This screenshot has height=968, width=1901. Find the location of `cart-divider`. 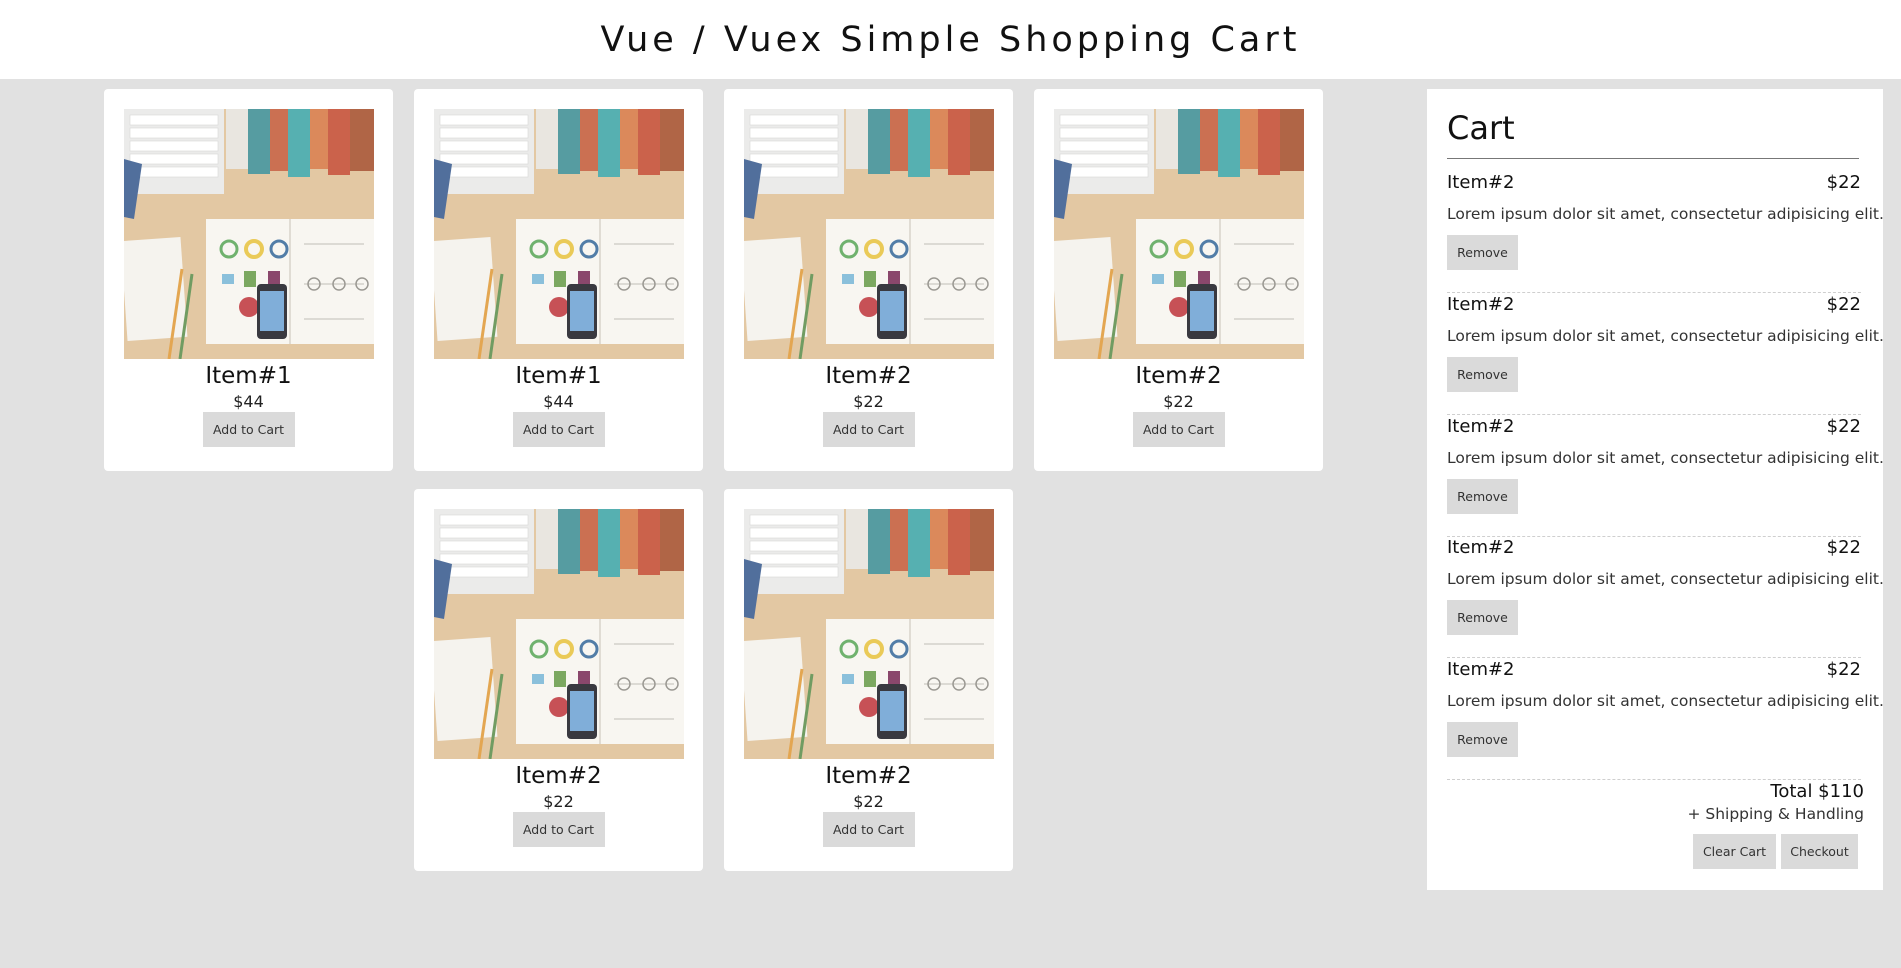

cart-divider is located at coordinates (1653, 158).